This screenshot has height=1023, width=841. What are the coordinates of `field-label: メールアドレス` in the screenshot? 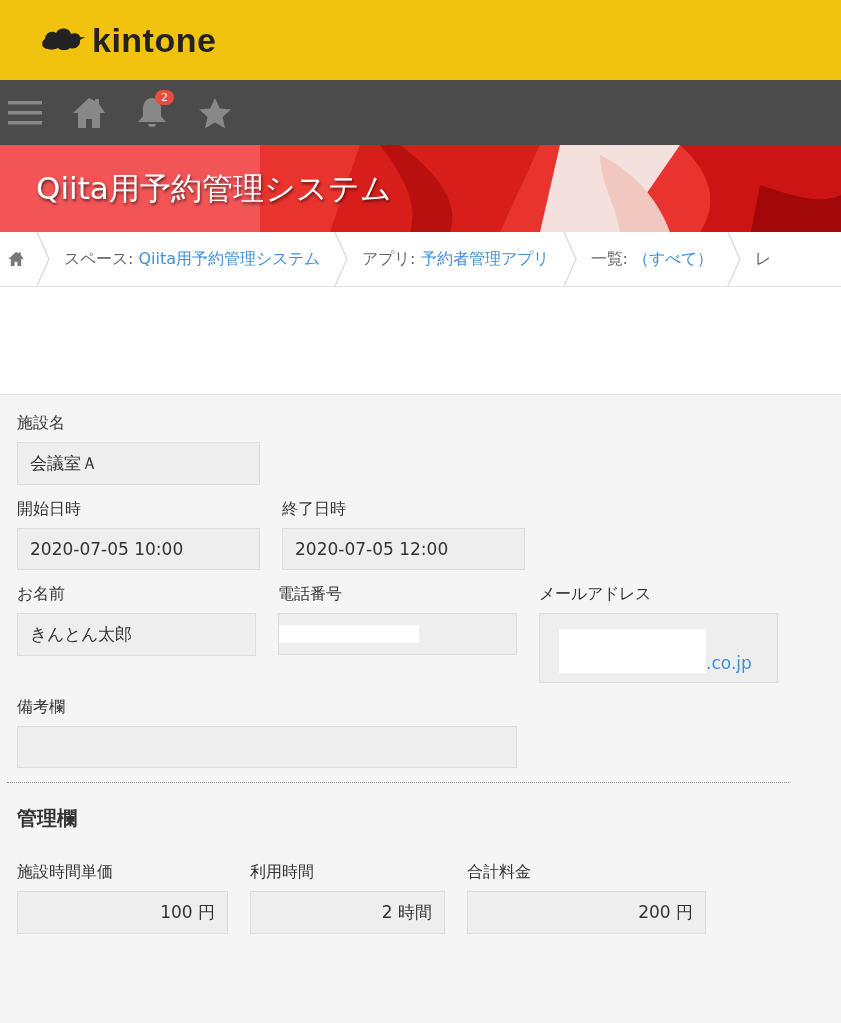 It's located at (595, 594).